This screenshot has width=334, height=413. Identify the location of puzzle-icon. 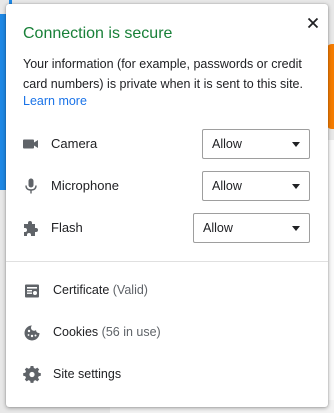
(31, 228).